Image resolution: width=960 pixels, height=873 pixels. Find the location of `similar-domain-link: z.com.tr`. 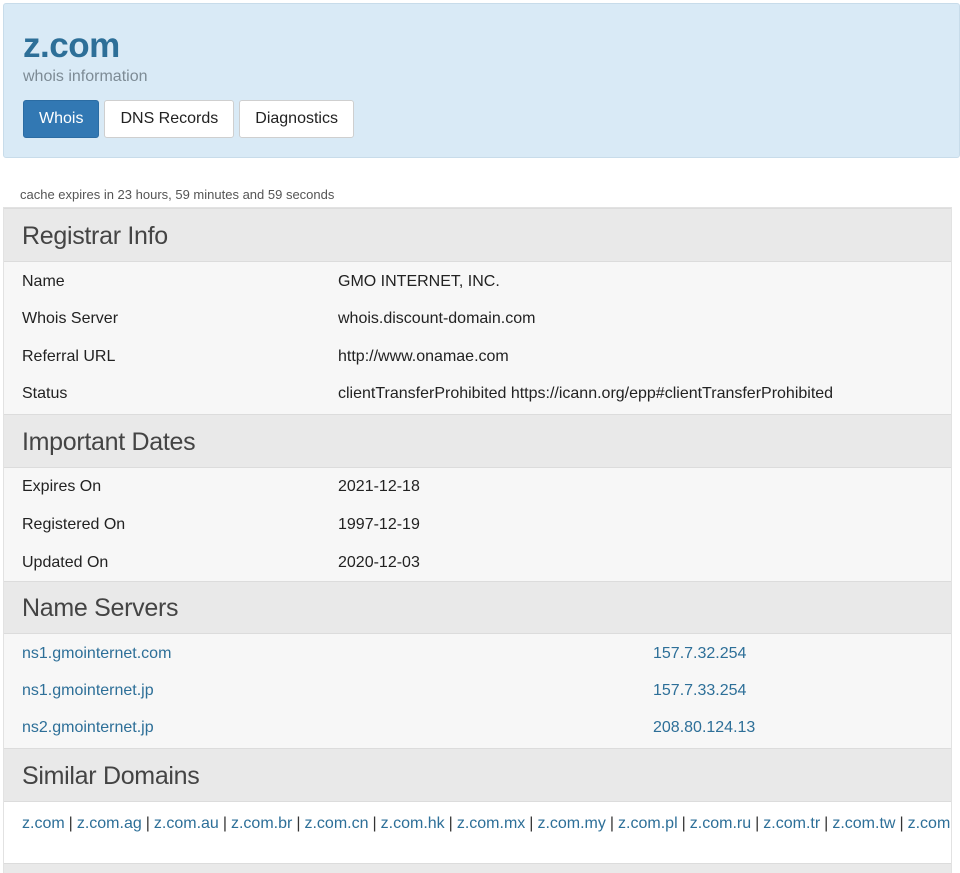

similar-domain-link: z.com.tr is located at coordinates (791, 823).